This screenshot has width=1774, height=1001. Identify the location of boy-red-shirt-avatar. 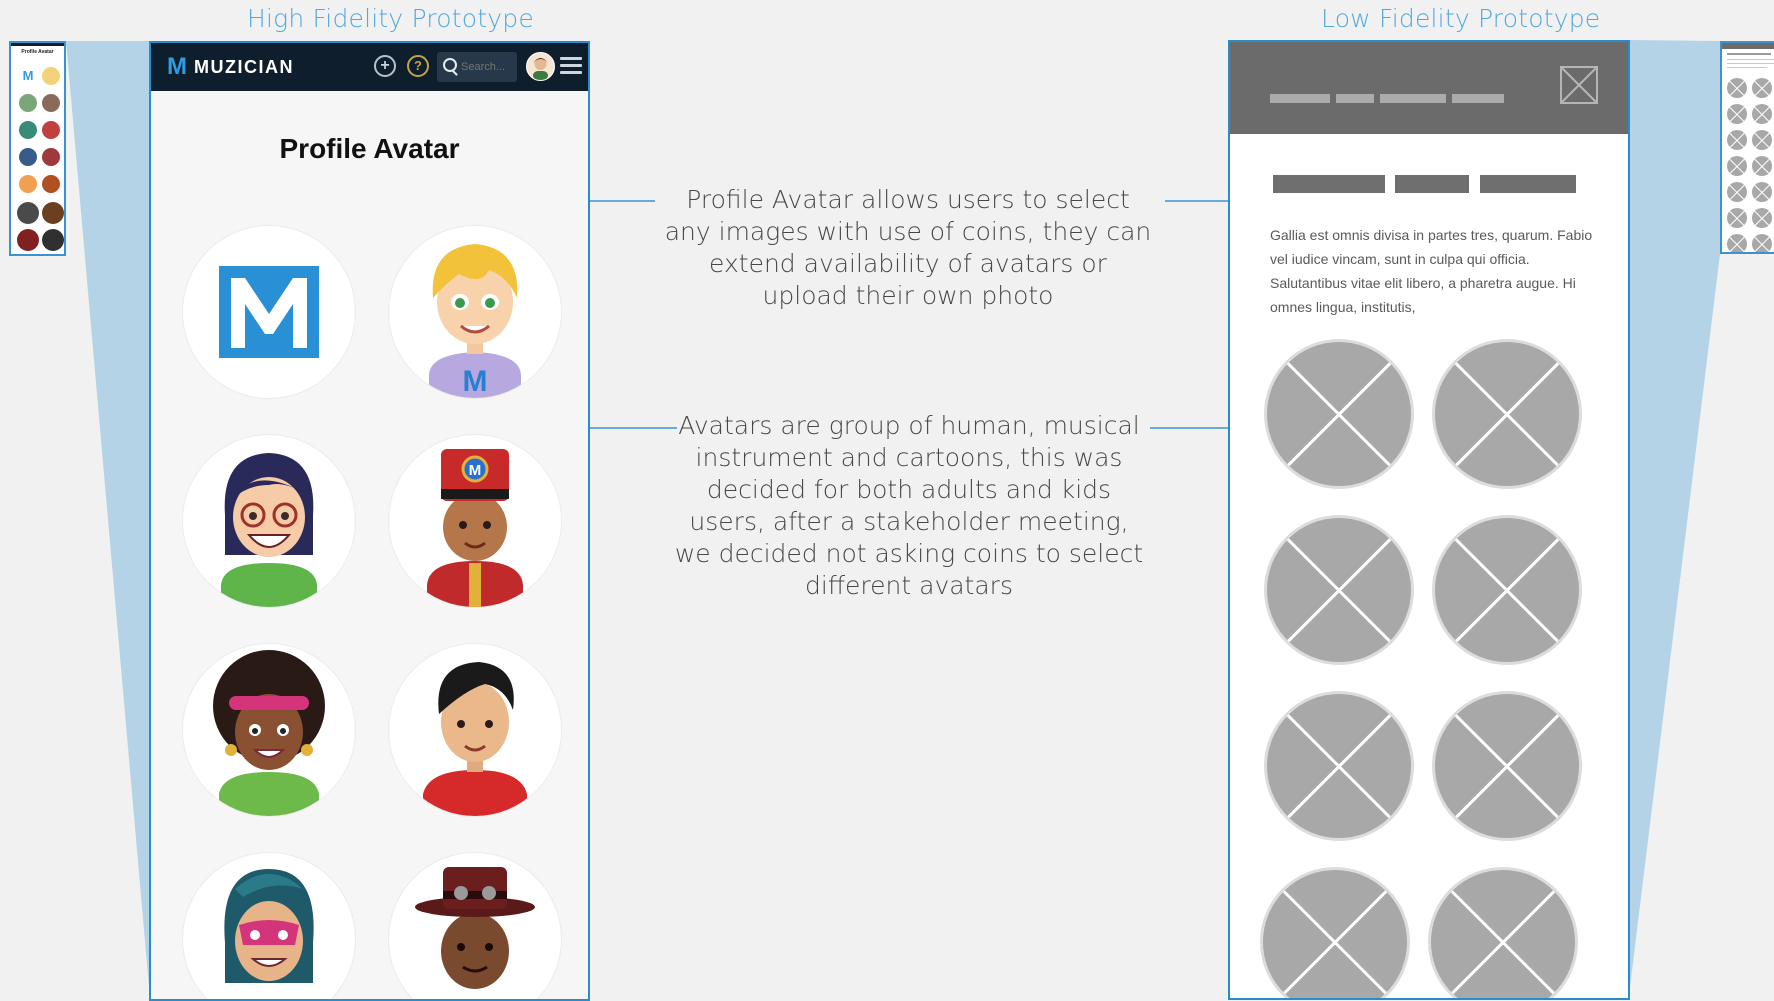
(475, 730).